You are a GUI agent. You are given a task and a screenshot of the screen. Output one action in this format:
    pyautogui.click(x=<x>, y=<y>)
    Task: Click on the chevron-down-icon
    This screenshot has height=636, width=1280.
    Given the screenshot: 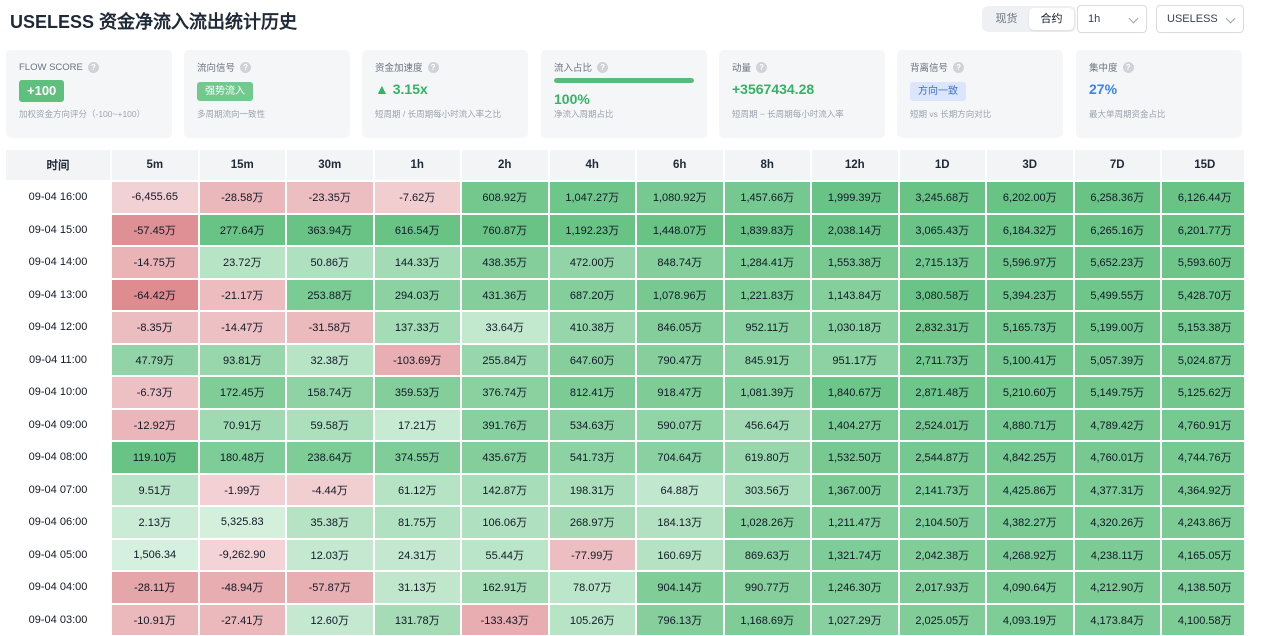 What is the action you would take?
    pyautogui.click(x=1230, y=18)
    